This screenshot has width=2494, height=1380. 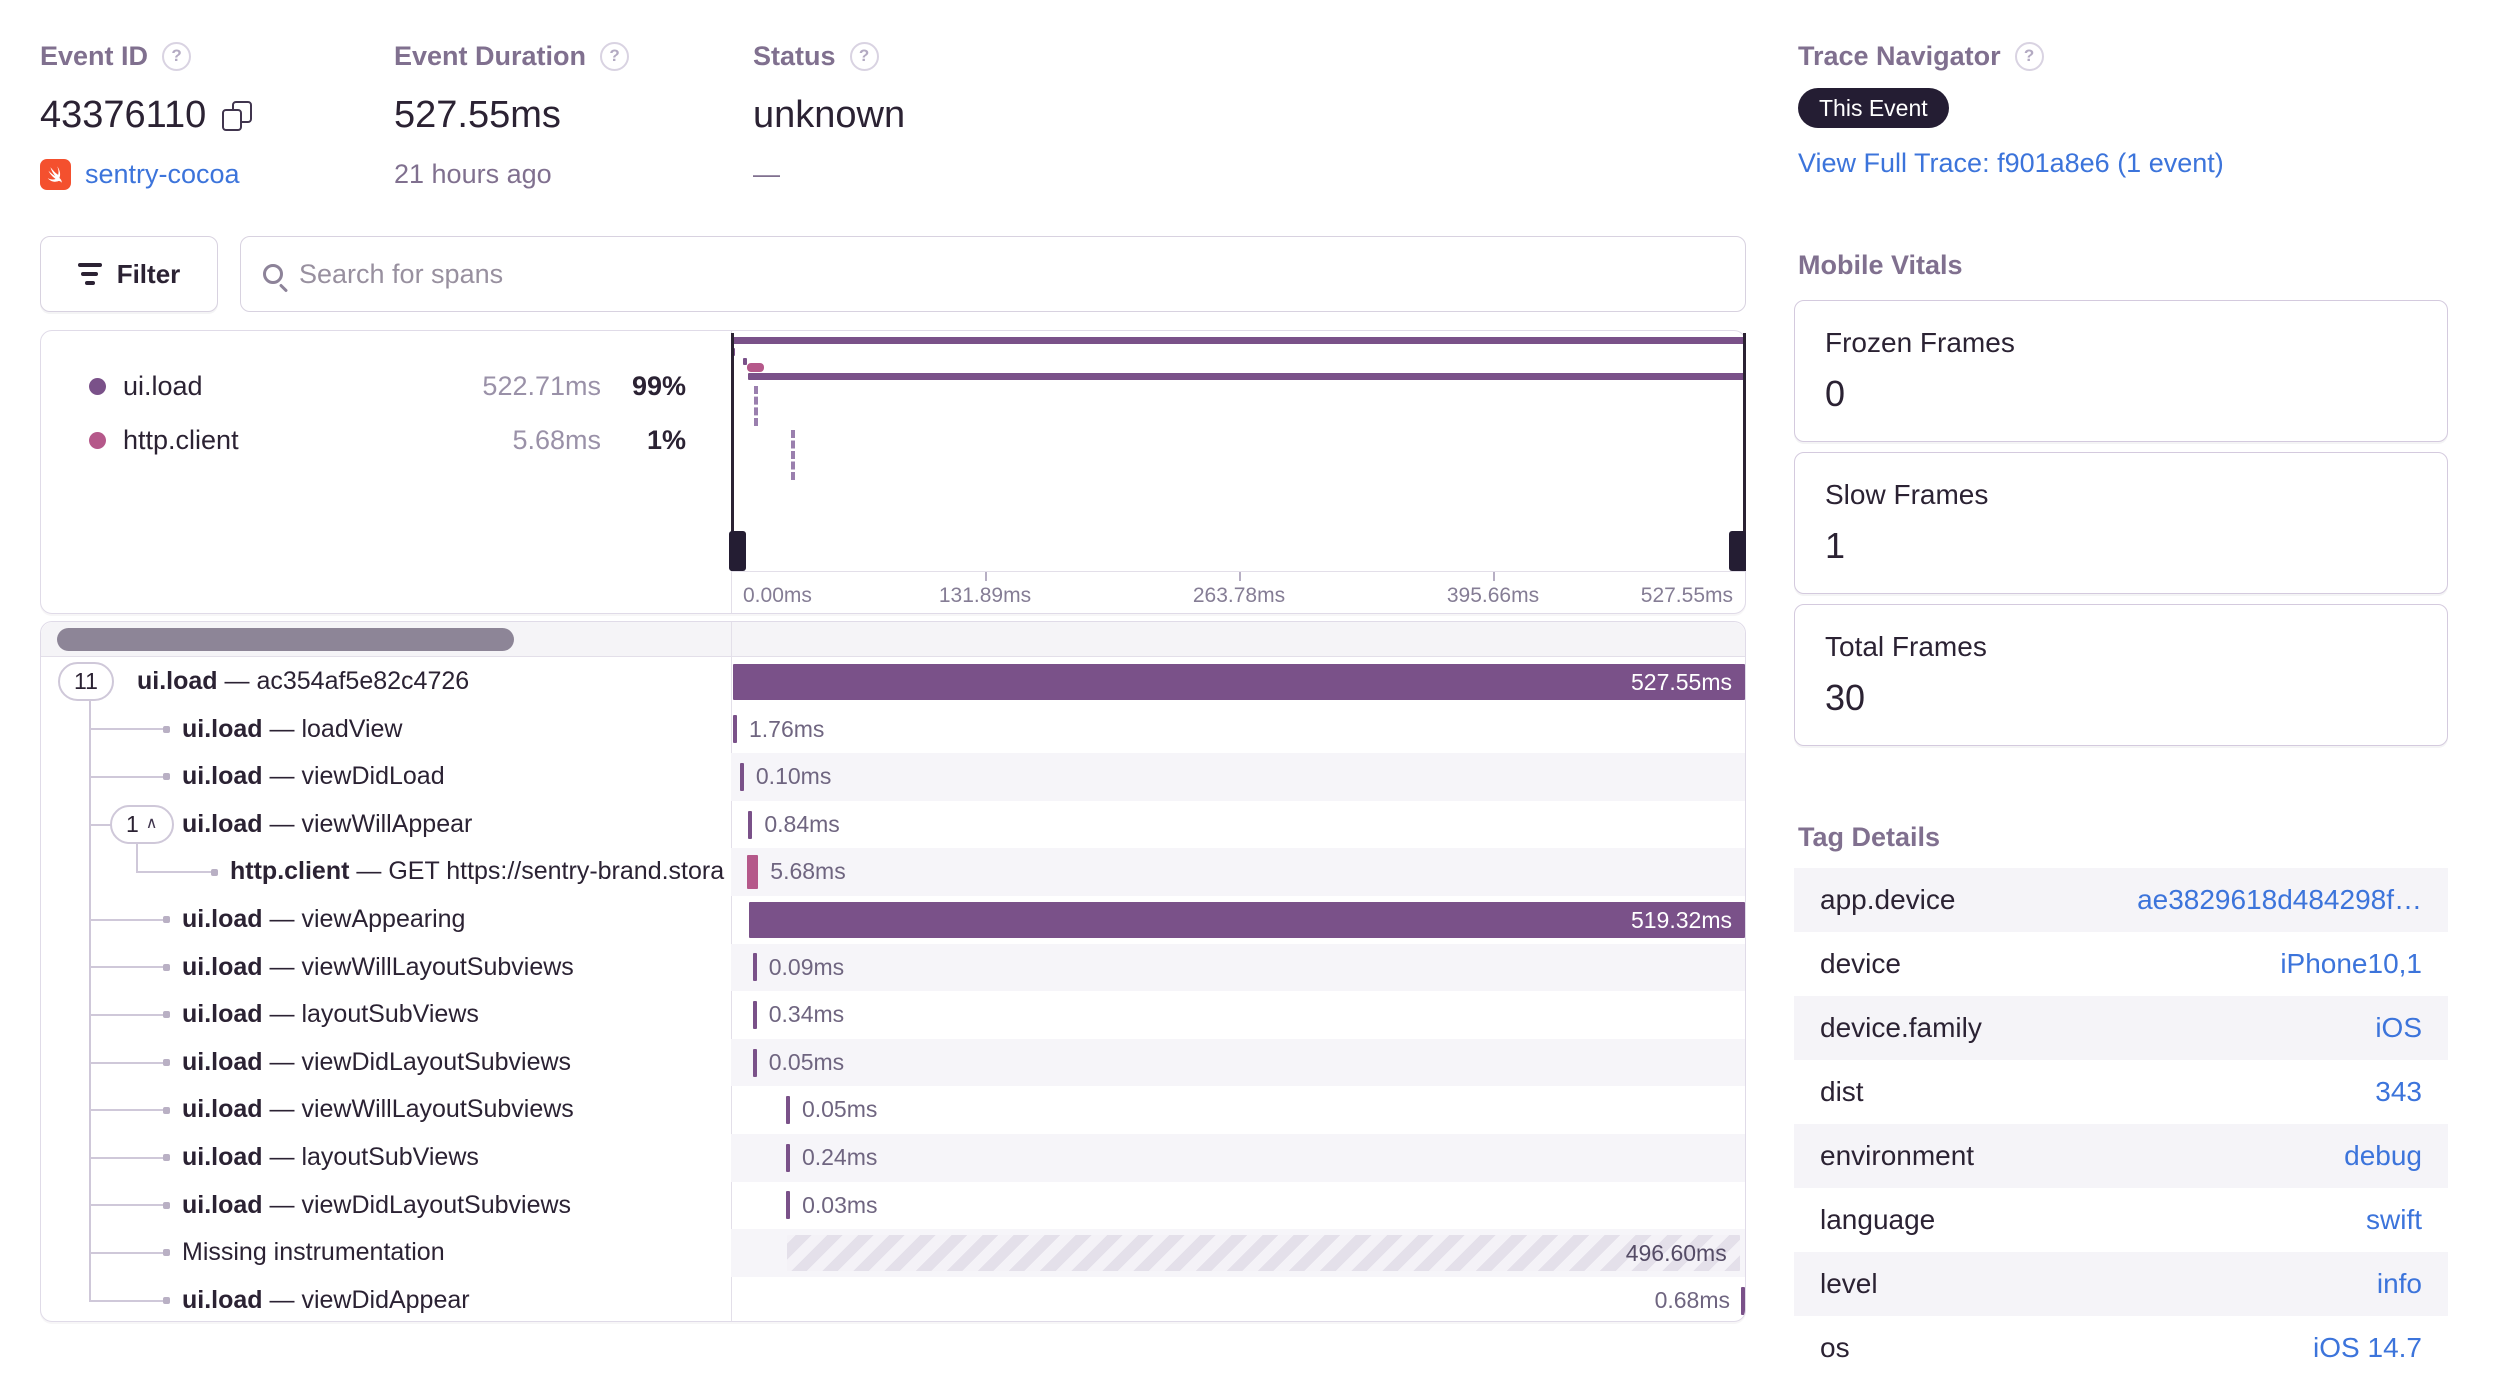 I want to click on event-duration-ago: 21 hours ago, so click(x=473, y=174).